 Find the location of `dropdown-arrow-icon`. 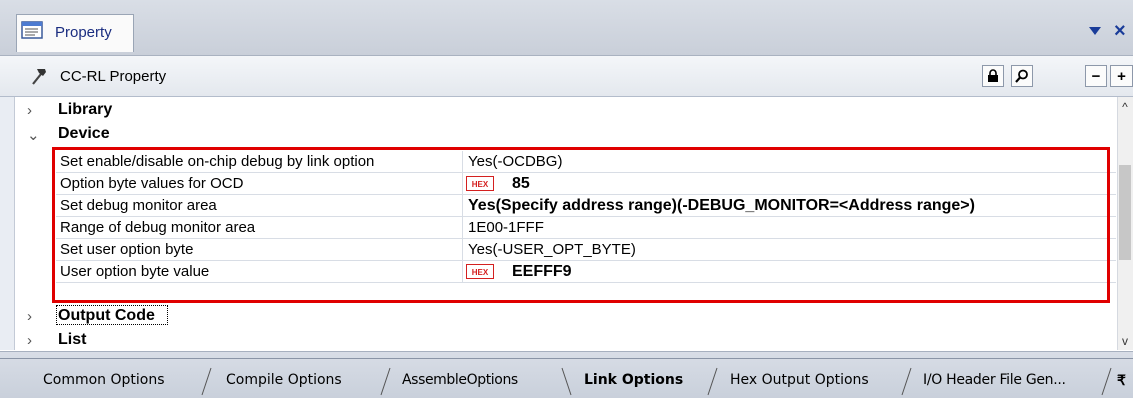

dropdown-arrow-icon is located at coordinates (1095, 31).